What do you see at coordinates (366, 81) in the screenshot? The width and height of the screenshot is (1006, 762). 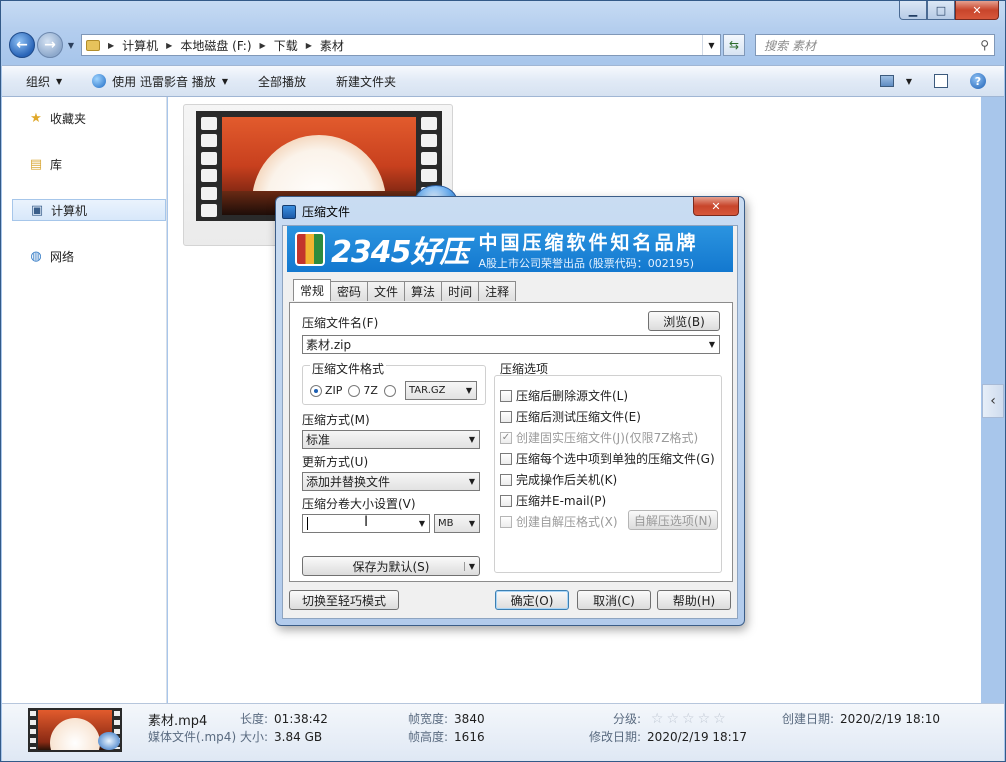 I see `new-folder-button: 新建文件夹` at bounding box center [366, 81].